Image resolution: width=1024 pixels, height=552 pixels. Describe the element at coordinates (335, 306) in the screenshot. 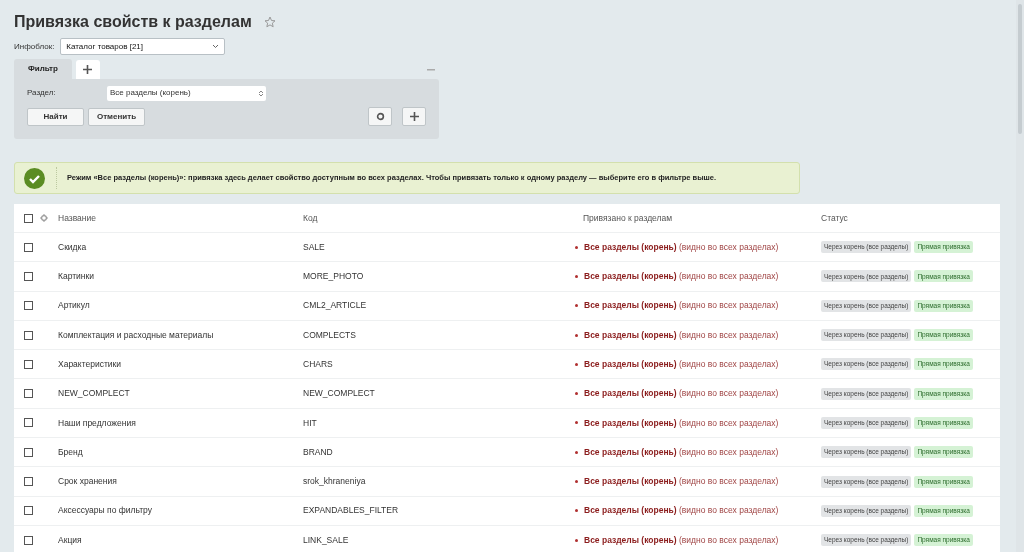

I see `table-cell-text: CML2_ARTICLE` at that location.